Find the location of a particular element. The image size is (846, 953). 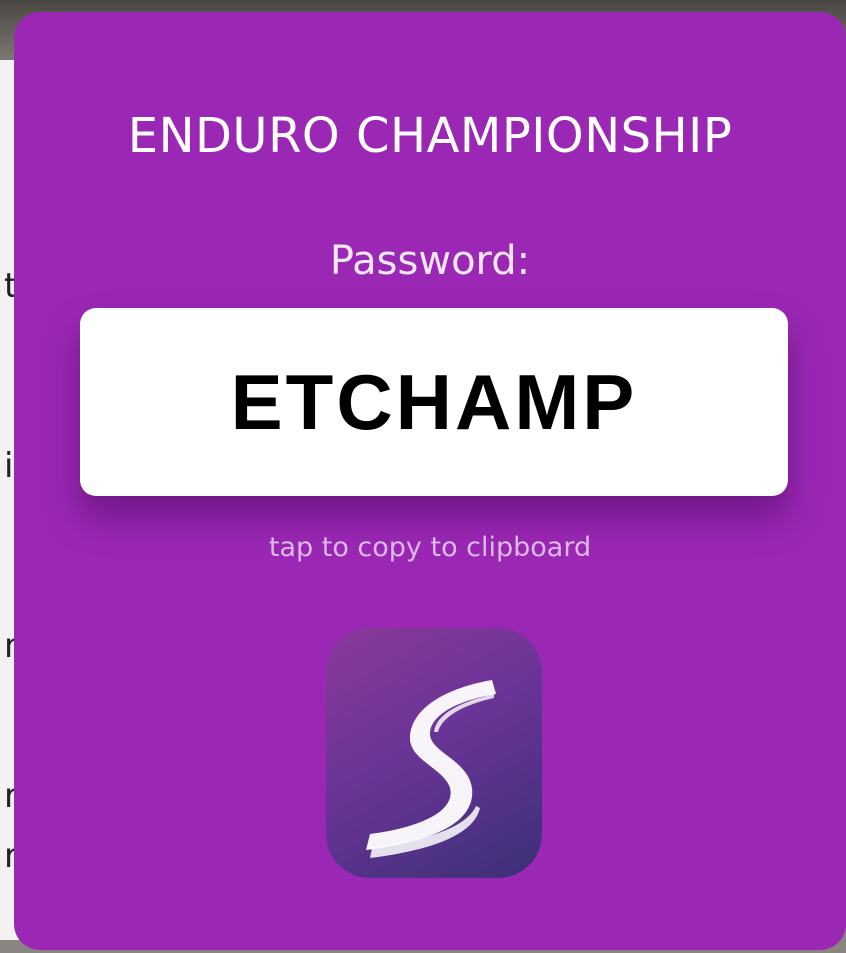

copy-hint-text: tap to copy to clipboard is located at coordinates (430, 547).